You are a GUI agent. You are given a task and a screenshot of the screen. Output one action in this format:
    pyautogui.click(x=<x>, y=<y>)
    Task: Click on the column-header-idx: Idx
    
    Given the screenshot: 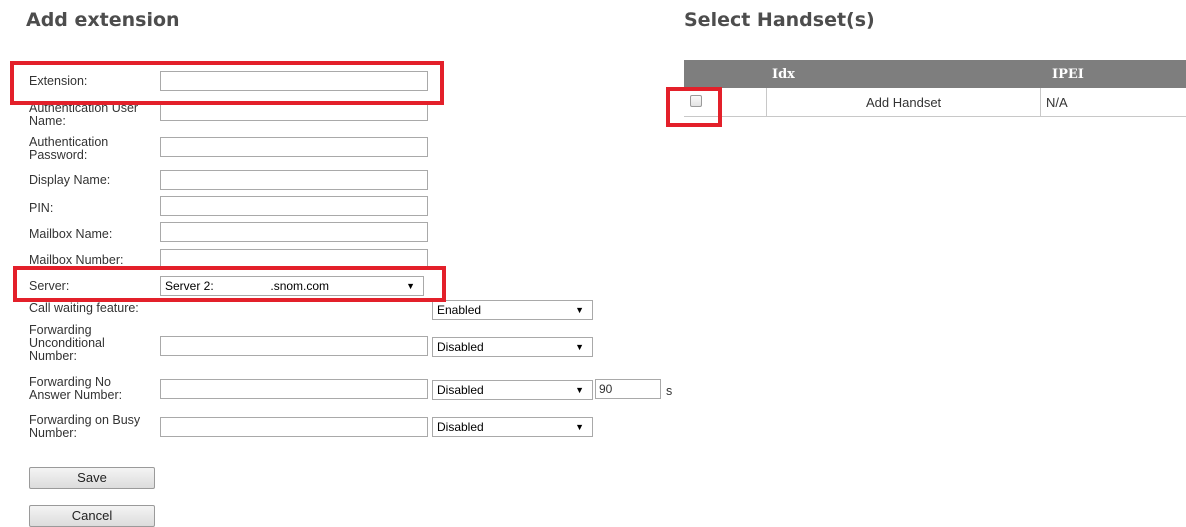 What is the action you would take?
    pyautogui.click(x=783, y=74)
    